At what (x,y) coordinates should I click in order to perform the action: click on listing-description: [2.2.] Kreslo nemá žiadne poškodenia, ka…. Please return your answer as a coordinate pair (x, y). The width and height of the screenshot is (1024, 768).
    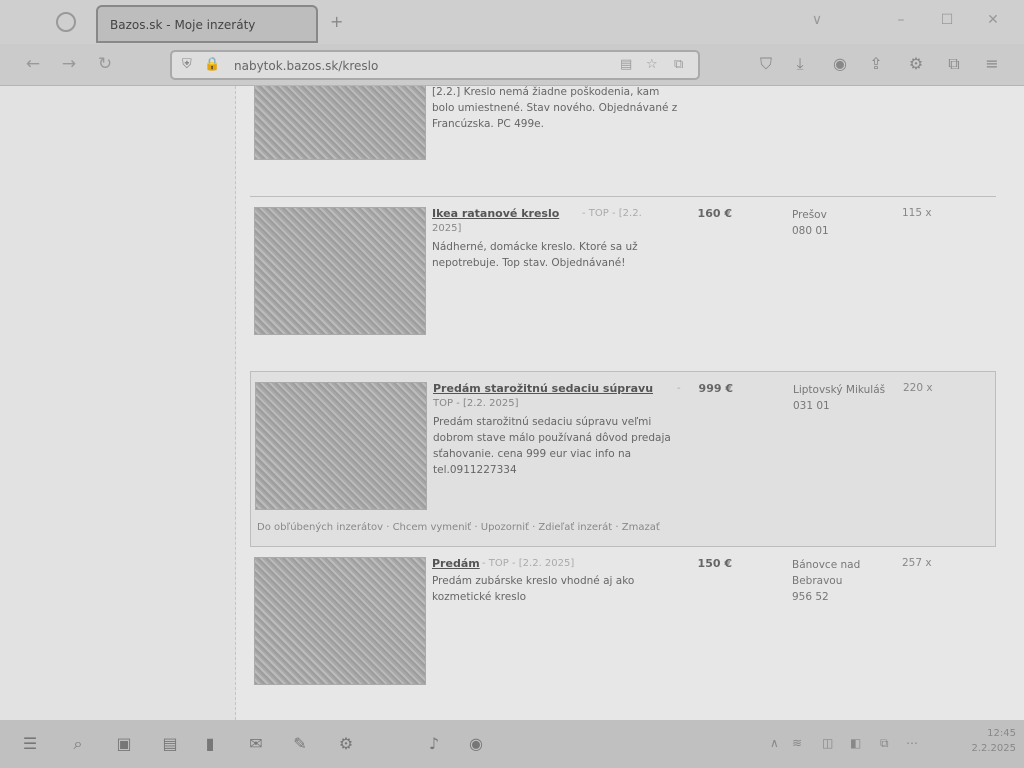
    Looking at the image, I should click on (555, 108).